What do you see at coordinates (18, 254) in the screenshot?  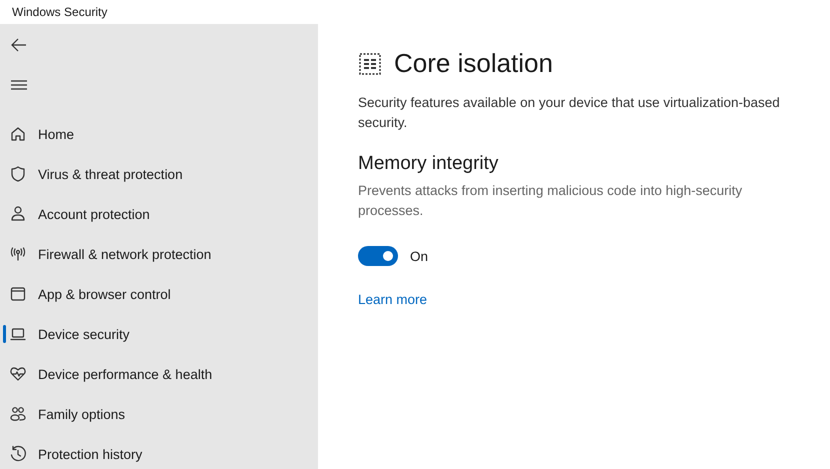 I see `antenna-icon` at bounding box center [18, 254].